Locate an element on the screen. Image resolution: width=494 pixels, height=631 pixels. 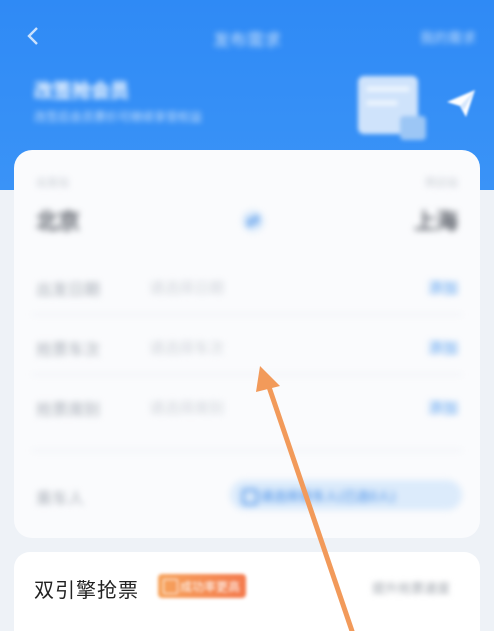
field-value: 请选择席别 is located at coordinates (187, 408).